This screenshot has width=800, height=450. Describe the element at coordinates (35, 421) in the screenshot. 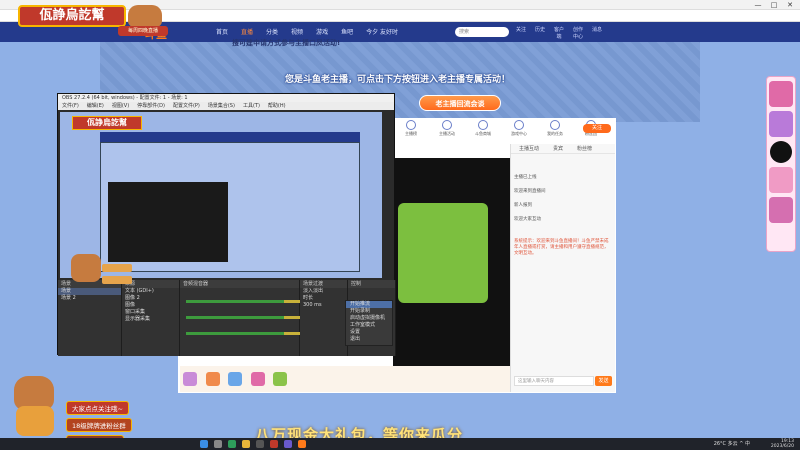

I see `dog-body-shape` at that location.